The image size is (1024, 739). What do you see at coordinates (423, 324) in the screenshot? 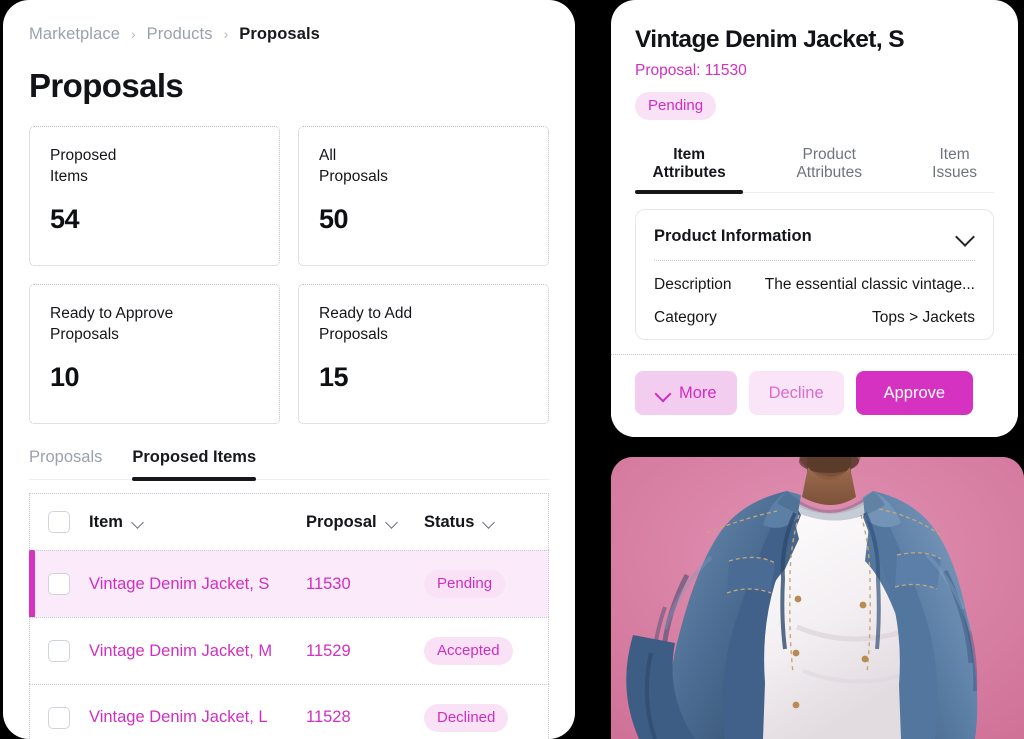
I see `stat-card-label: Ready to Add Proposals` at bounding box center [423, 324].